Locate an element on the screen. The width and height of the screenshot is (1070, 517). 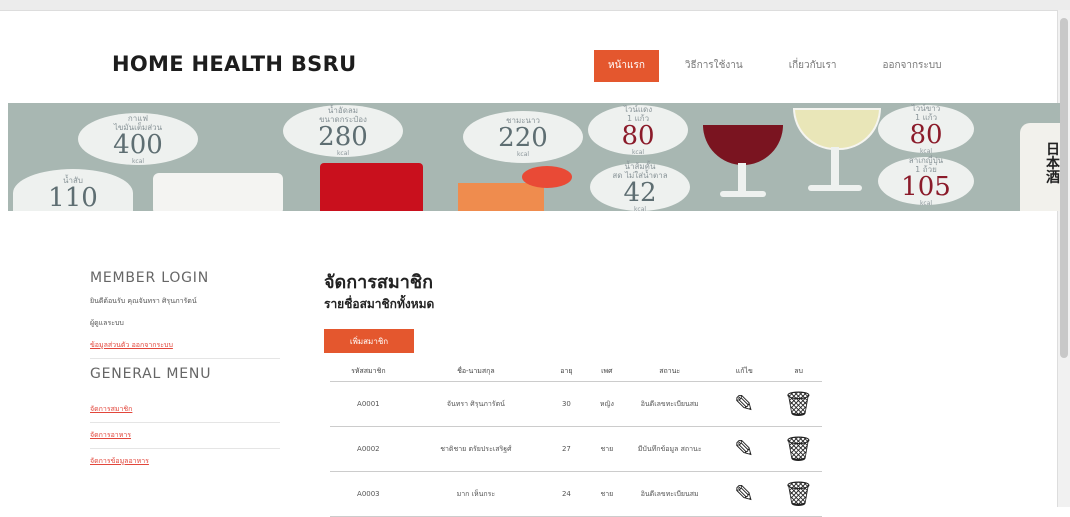
nav-about: เกี่ยวกับเรา is located at coordinates (813, 66).